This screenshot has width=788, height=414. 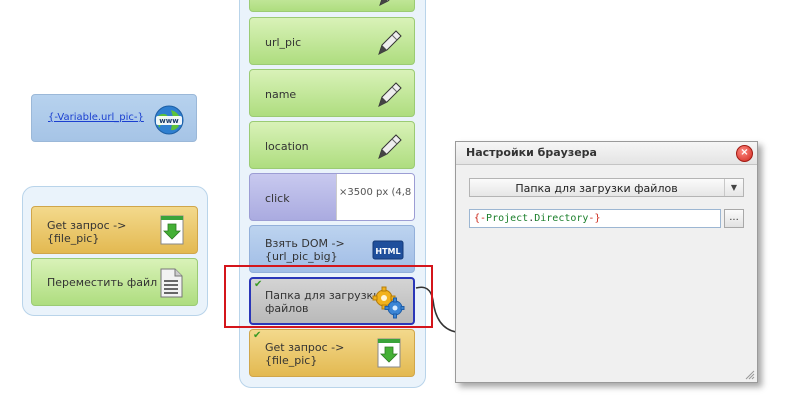 I want to click on dialog-title-bar: Настройки браузера ×, so click(x=606, y=153).